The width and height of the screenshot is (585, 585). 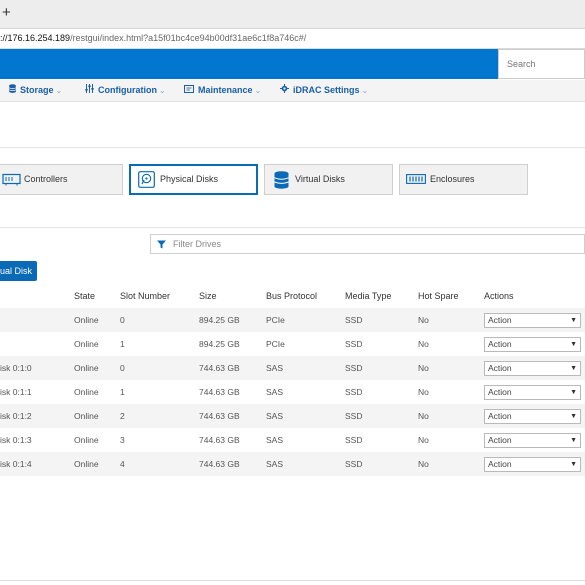 What do you see at coordinates (146, 180) in the screenshot?
I see `physical-disk-icon` at bounding box center [146, 180].